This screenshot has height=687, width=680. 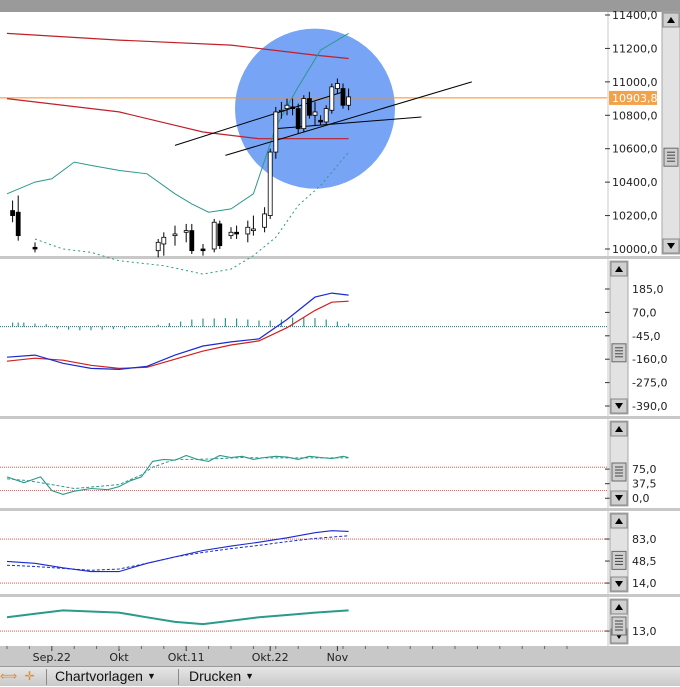 What do you see at coordinates (18, 676) in the screenshot?
I see `toolbar-tool-icons: ⟺ ✛` at bounding box center [18, 676].